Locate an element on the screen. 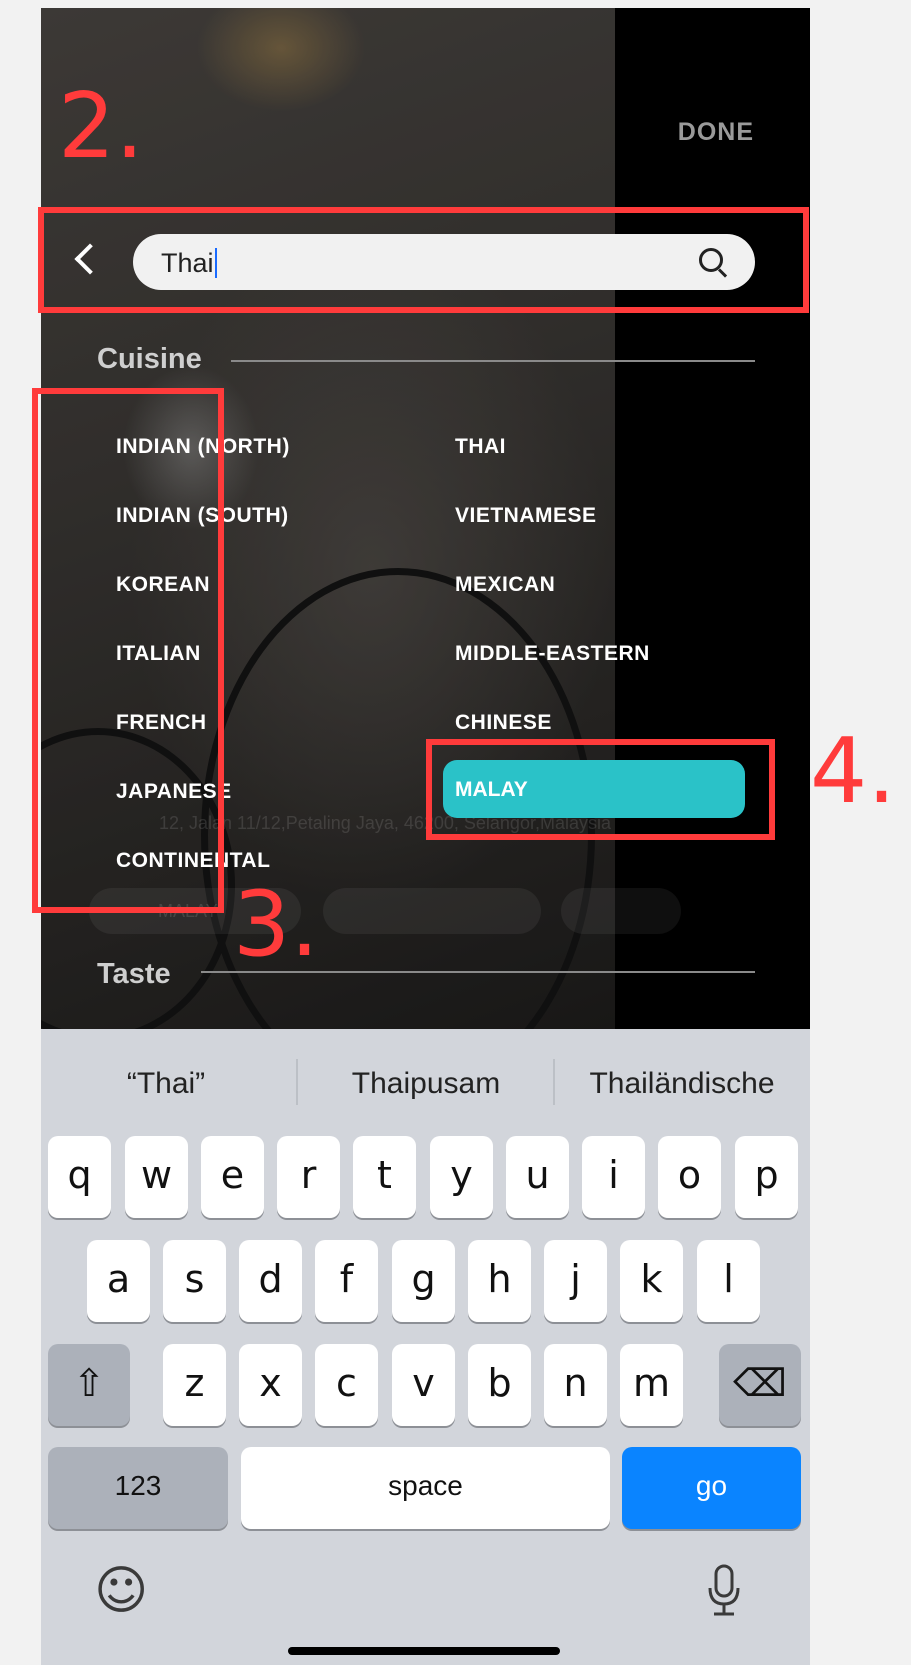 This screenshot has width=911, height=1665. key-g: g is located at coordinates (423, 1281).